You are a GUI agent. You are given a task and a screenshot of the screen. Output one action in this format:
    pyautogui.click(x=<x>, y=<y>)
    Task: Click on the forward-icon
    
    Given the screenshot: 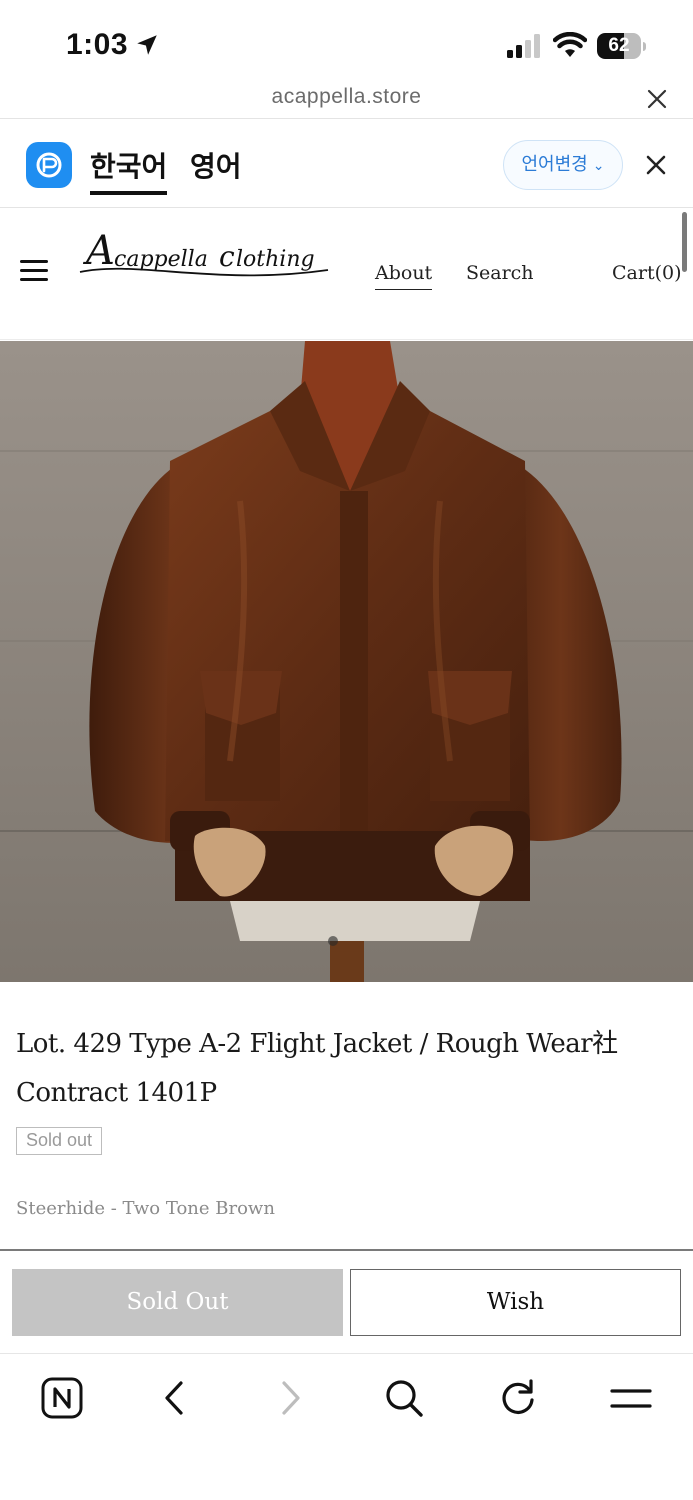 What is the action you would take?
    pyautogui.click(x=290, y=1398)
    